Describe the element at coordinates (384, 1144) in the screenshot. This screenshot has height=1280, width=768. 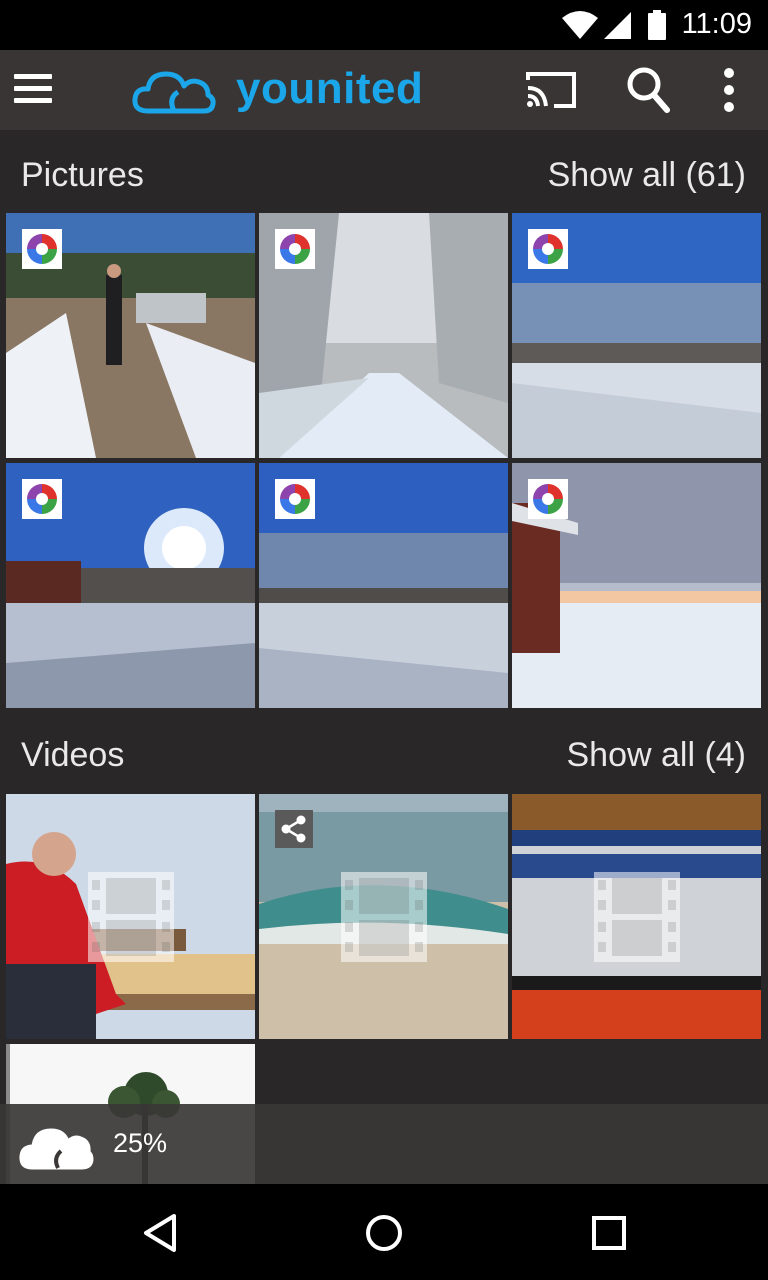
I see `upload-progress-bar: 25%` at that location.